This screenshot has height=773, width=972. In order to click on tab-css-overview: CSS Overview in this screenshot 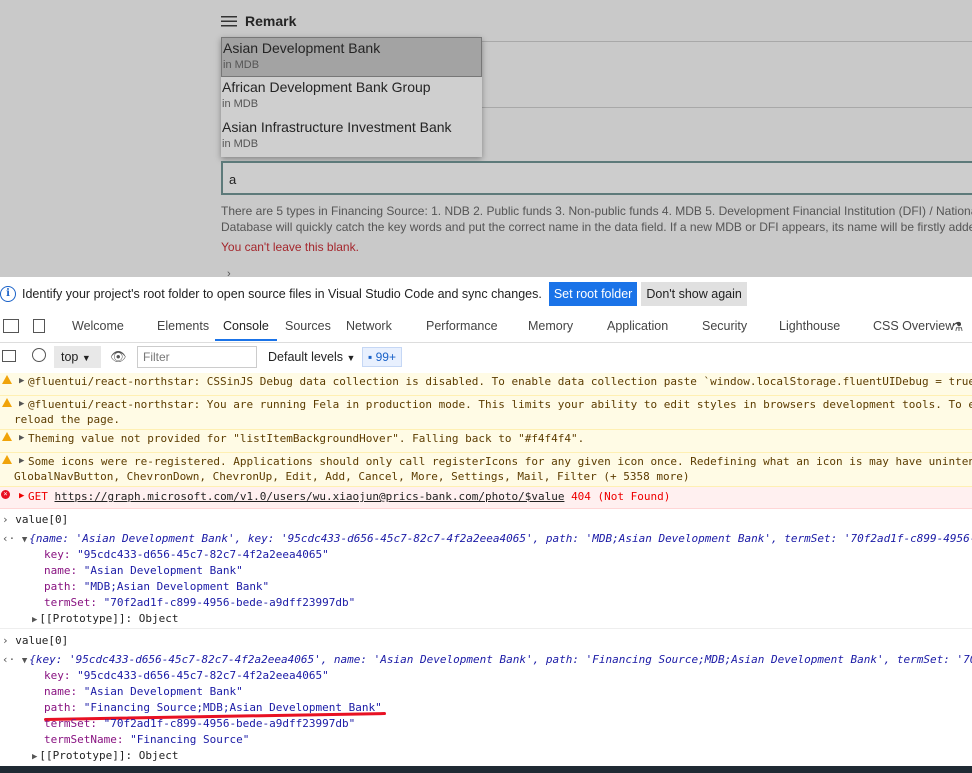, I will do `click(913, 326)`.